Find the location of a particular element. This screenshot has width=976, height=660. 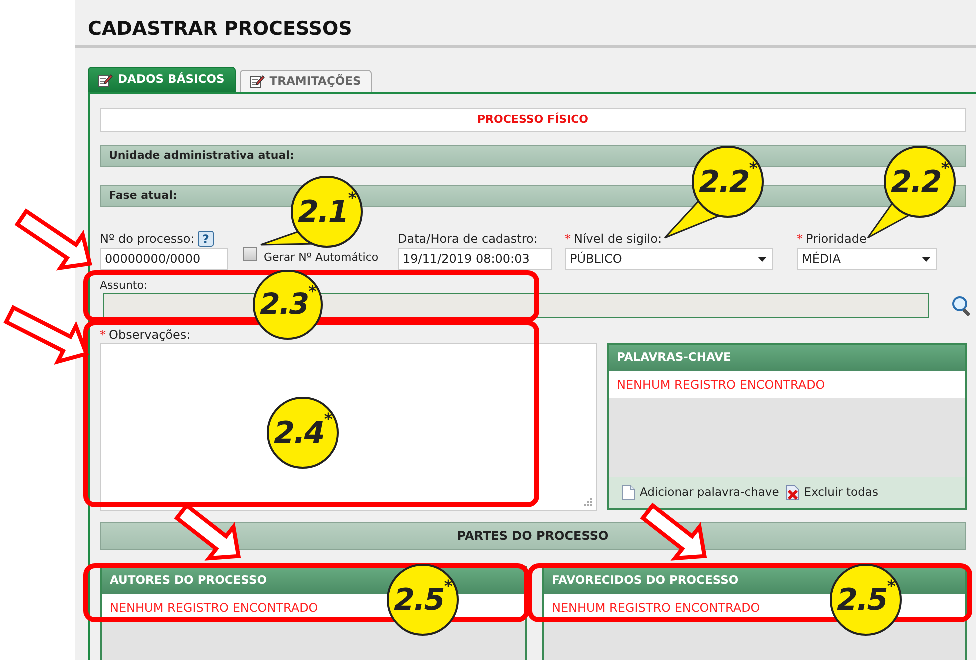

field-label: Prioridade is located at coordinates (836, 239).